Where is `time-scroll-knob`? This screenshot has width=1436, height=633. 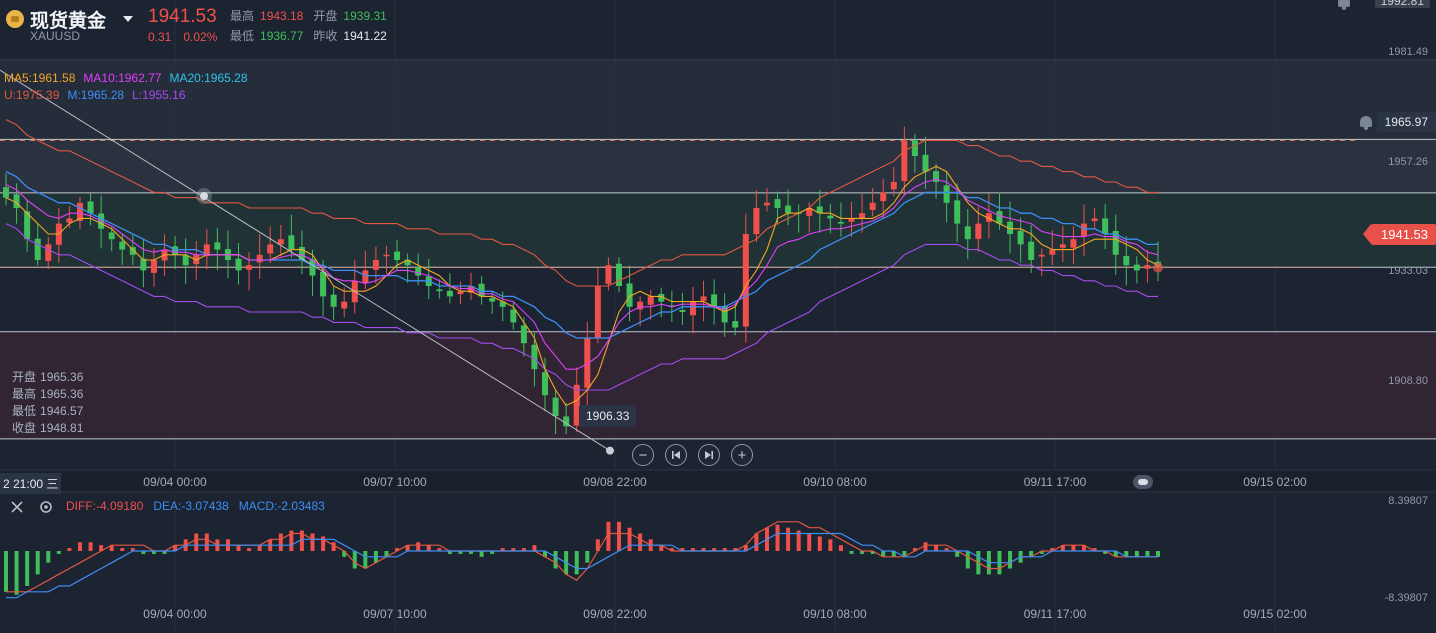 time-scroll-knob is located at coordinates (1143, 482).